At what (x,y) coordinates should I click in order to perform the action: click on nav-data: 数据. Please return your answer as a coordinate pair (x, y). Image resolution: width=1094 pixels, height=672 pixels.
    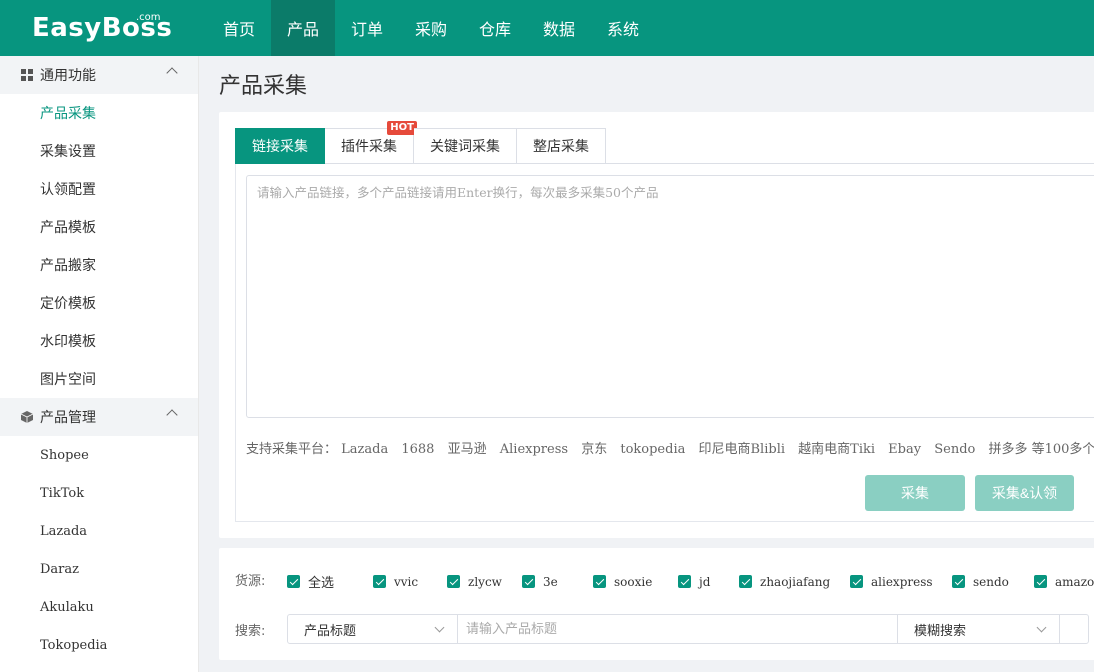
    Looking at the image, I should click on (559, 28).